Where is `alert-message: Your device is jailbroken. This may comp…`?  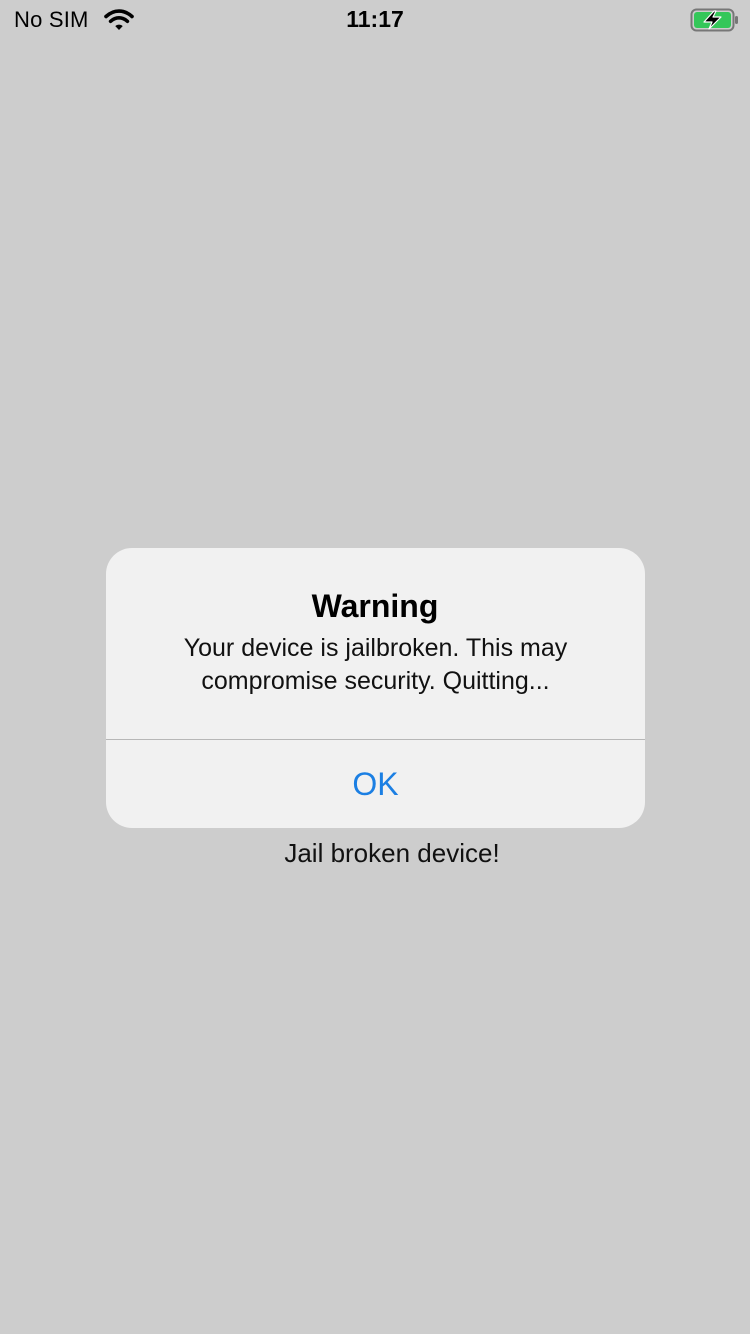
alert-message: Your device is jailbroken. This may comp… is located at coordinates (375, 664).